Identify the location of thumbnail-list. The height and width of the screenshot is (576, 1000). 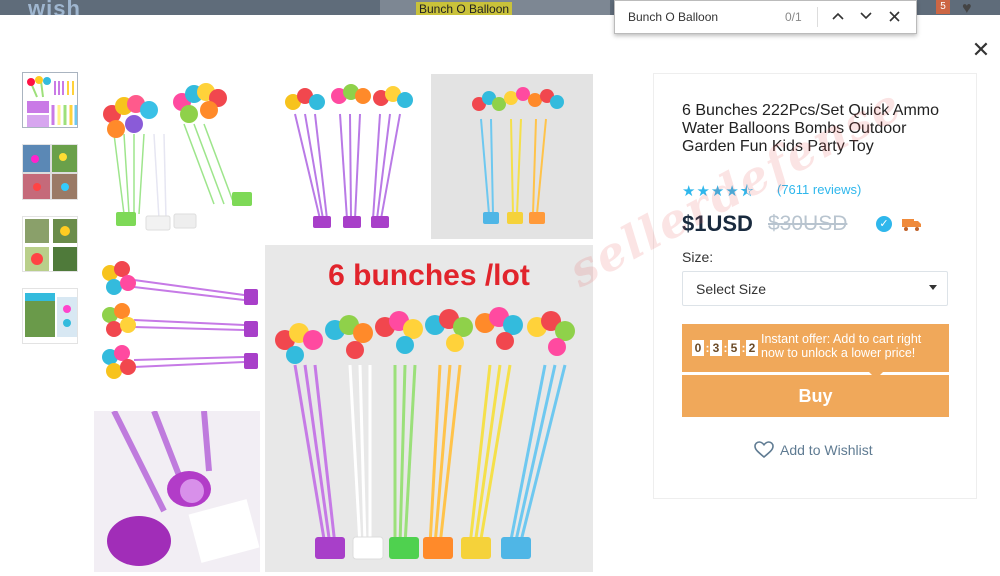
(50, 216).